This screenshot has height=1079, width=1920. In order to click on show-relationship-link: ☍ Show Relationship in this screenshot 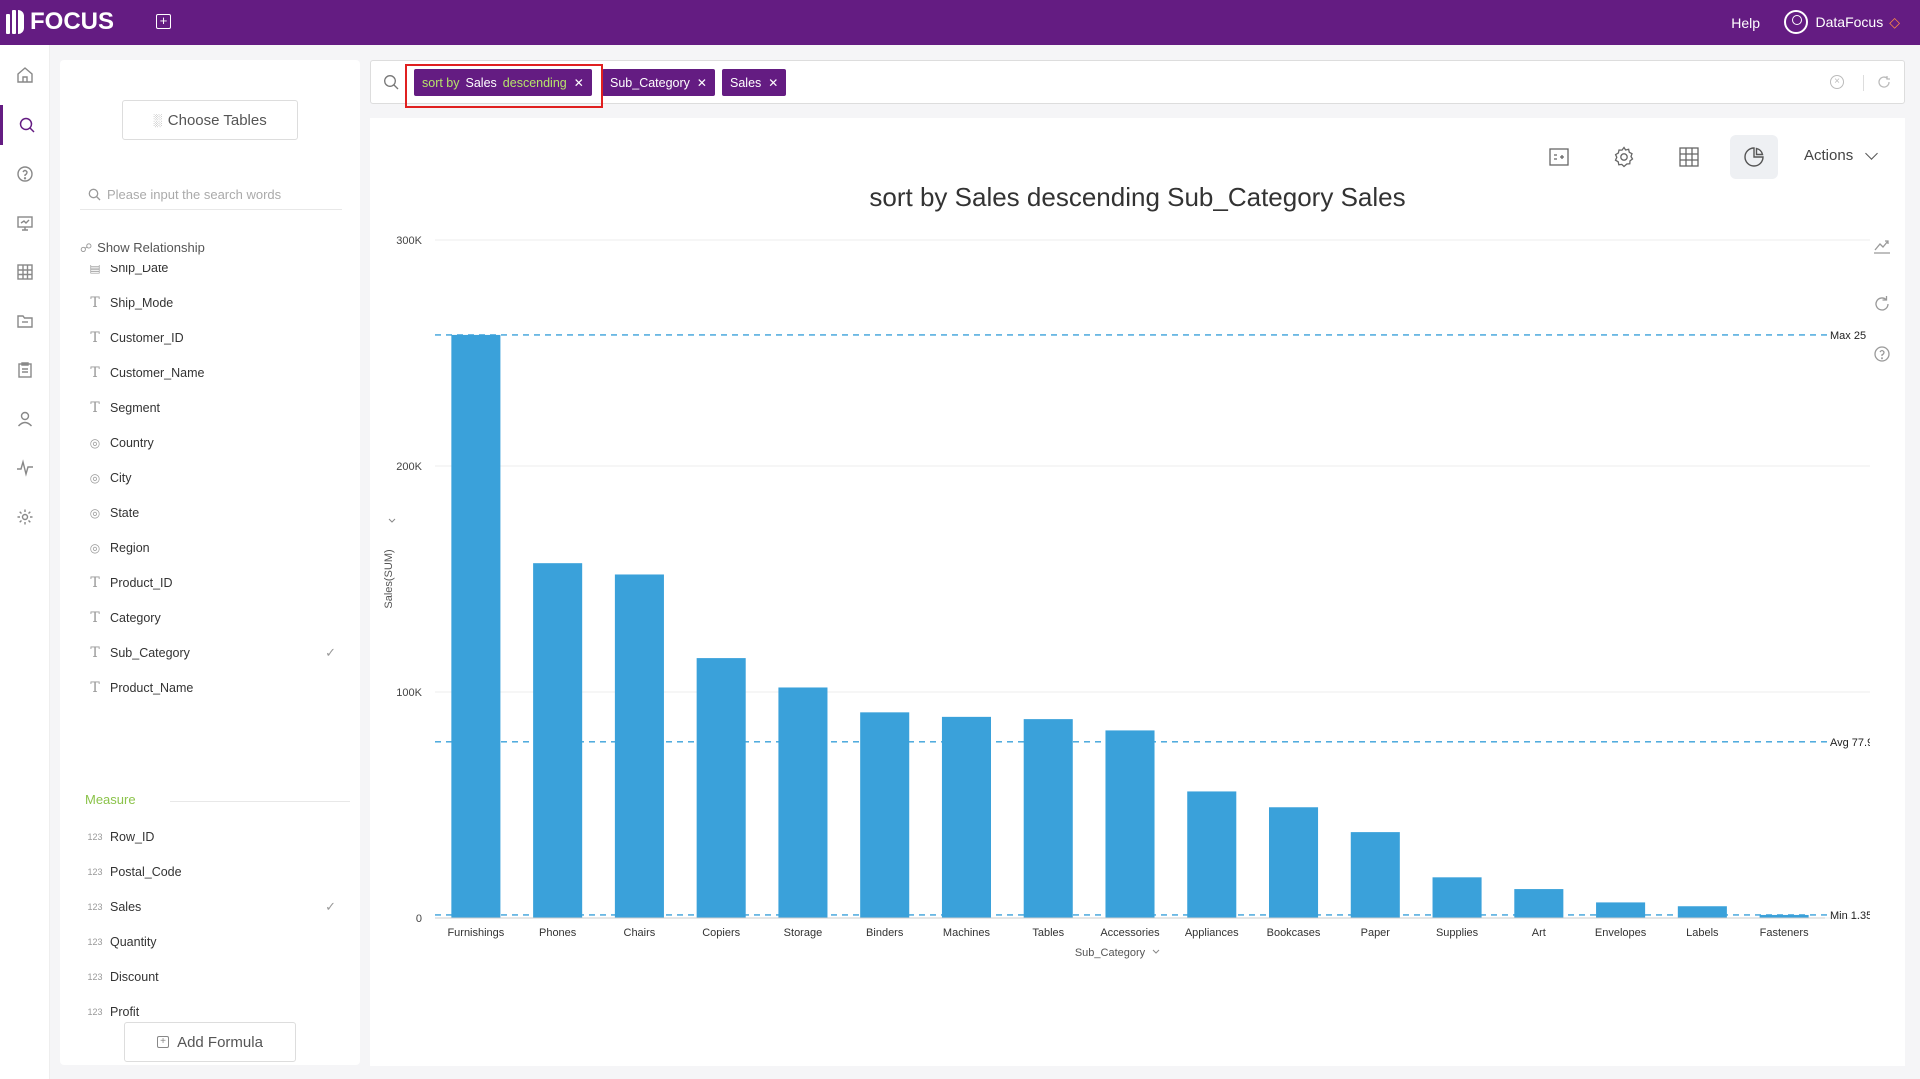, I will do `click(142, 247)`.